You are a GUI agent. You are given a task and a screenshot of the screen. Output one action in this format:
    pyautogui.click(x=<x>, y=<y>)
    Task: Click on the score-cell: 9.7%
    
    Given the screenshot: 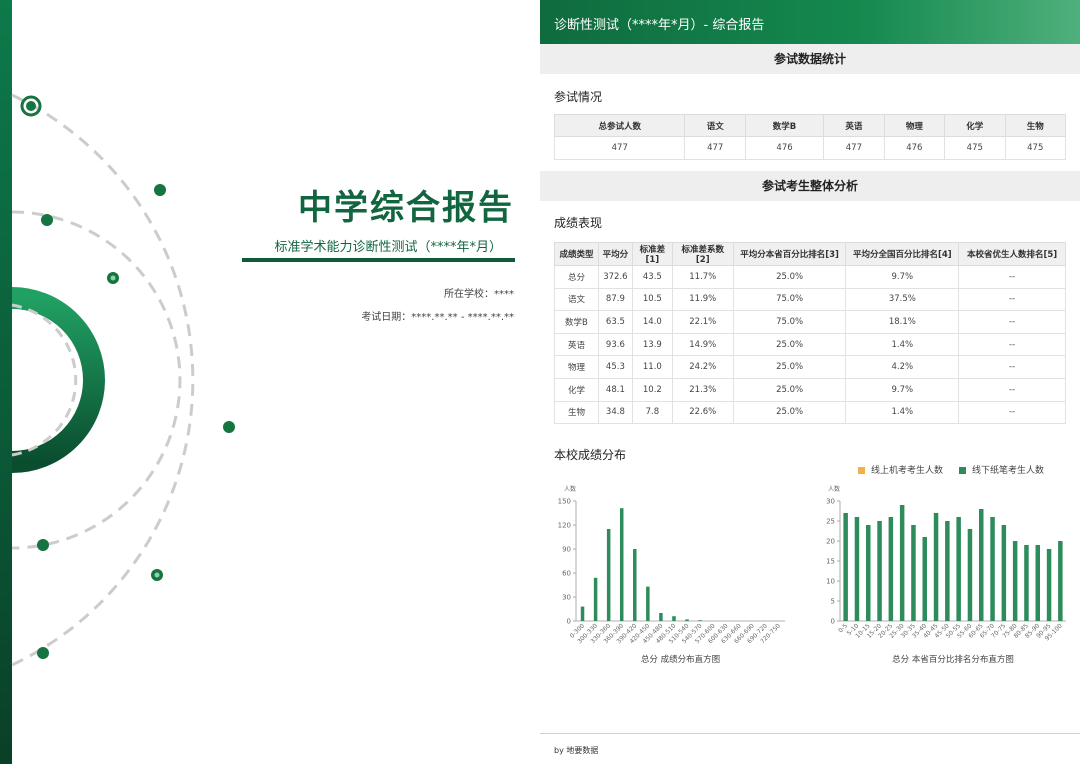 What is the action you would take?
    pyautogui.click(x=902, y=277)
    